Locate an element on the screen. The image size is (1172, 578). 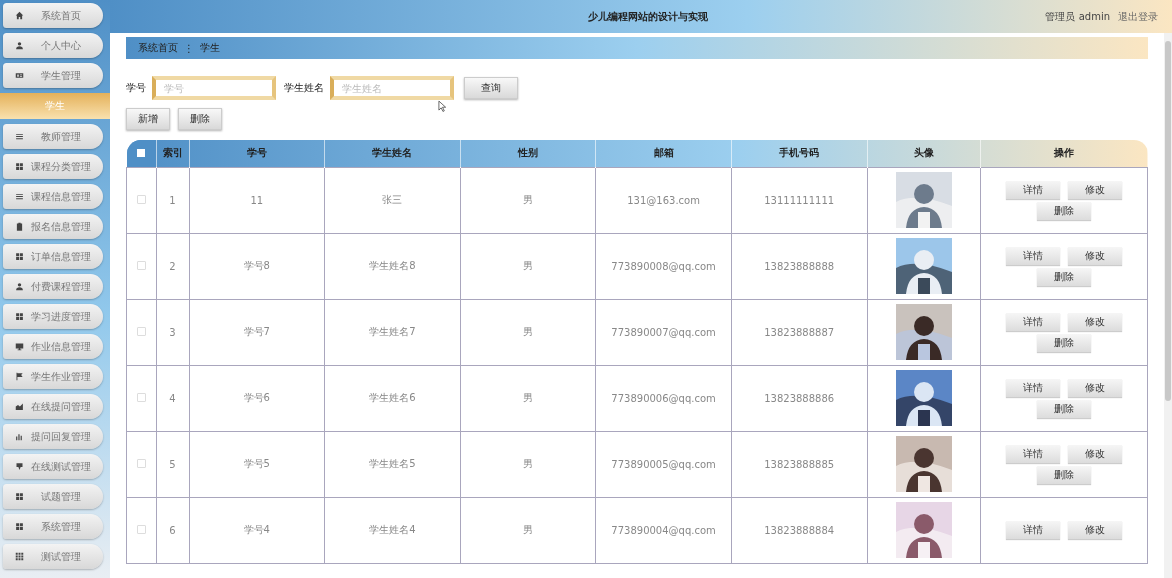
table-cell: 13111111111 is located at coordinates (799, 200).